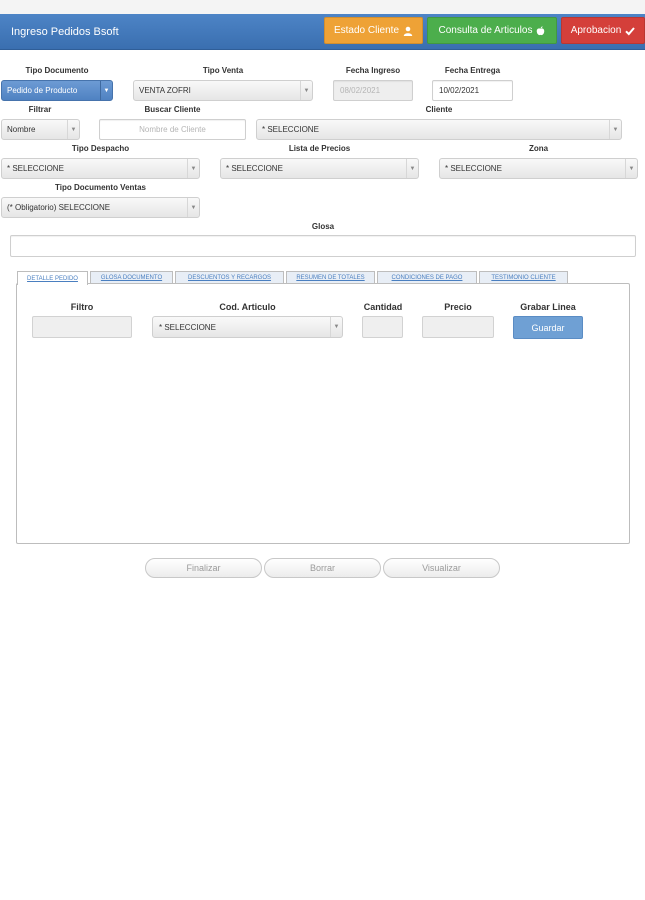  I want to click on aprobacion-button: Aprobacion, so click(603, 30).